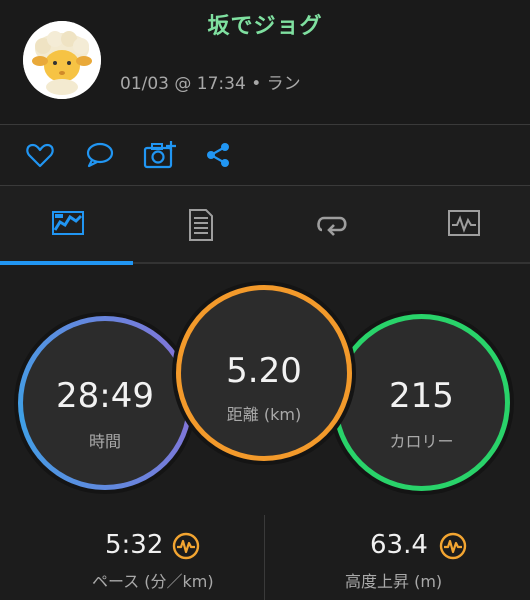 The image size is (530, 600). I want to click on tab-details, so click(198, 225).